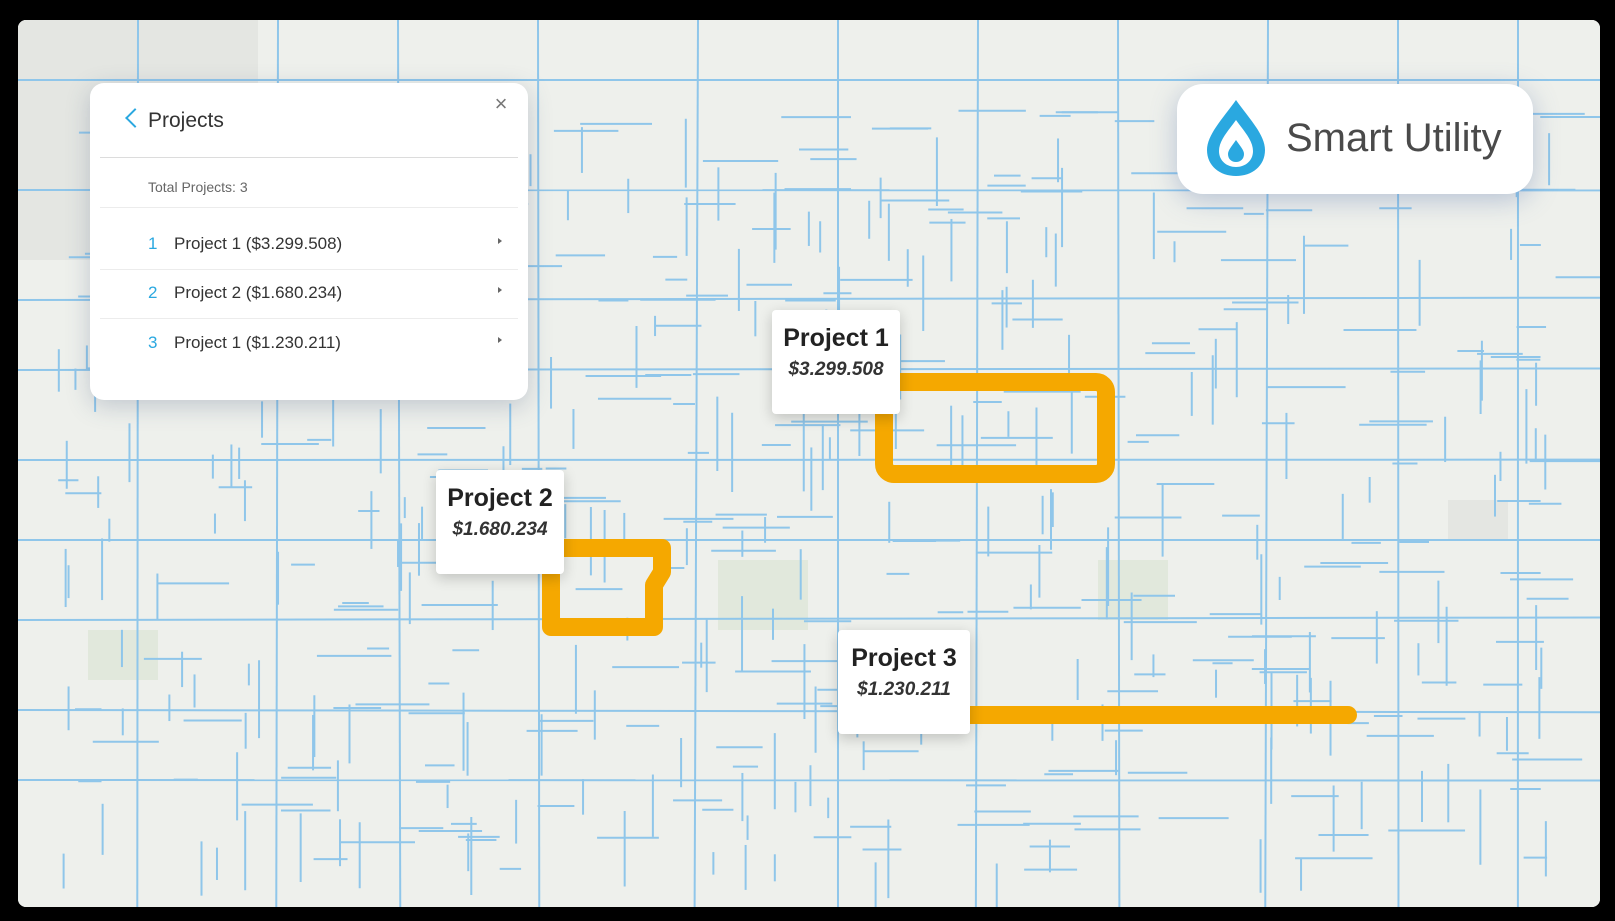 The height and width of the screenshot is (921, 1615). I want to click on divider, so click(309, 207).